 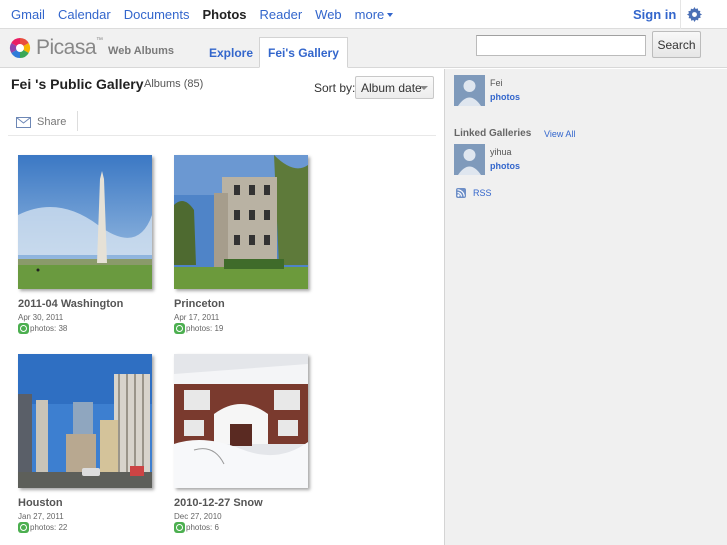 What do you see at coordinates (676, 44) in the screenshot?
I see `search-button: Search` at bounding box center [676, 44].